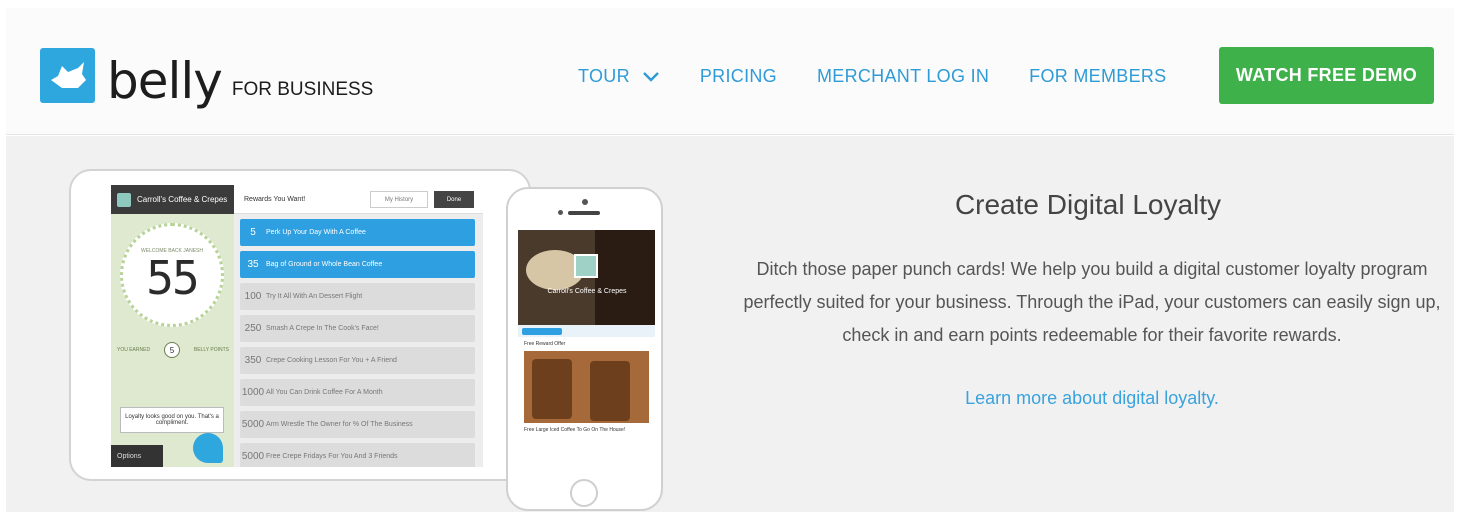 The width and height of the screenshot is (1459, 512). I want to click on reward-points: 1000, so click(253, 392).